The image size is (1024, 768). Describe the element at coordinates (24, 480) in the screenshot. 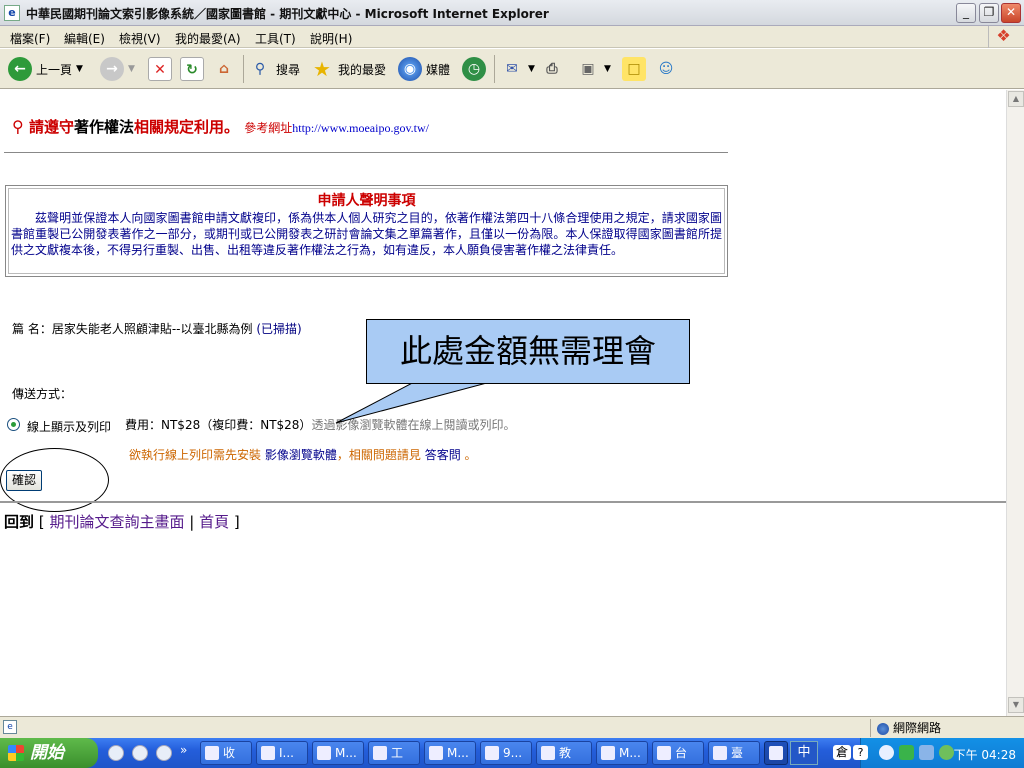

I see `confirm-button: 確認` at that location.